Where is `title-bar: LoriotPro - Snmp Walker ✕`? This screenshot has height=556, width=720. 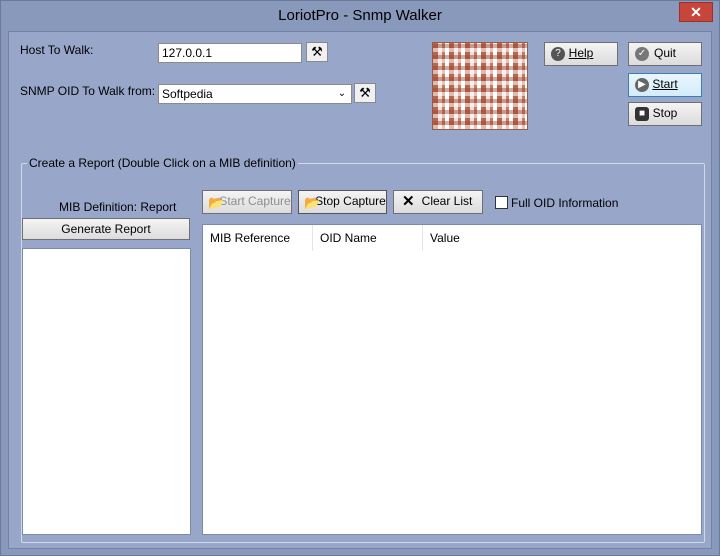
title-bar: LoriotPro - Snmp Walker ✕ is located at coordinates (360, 16).